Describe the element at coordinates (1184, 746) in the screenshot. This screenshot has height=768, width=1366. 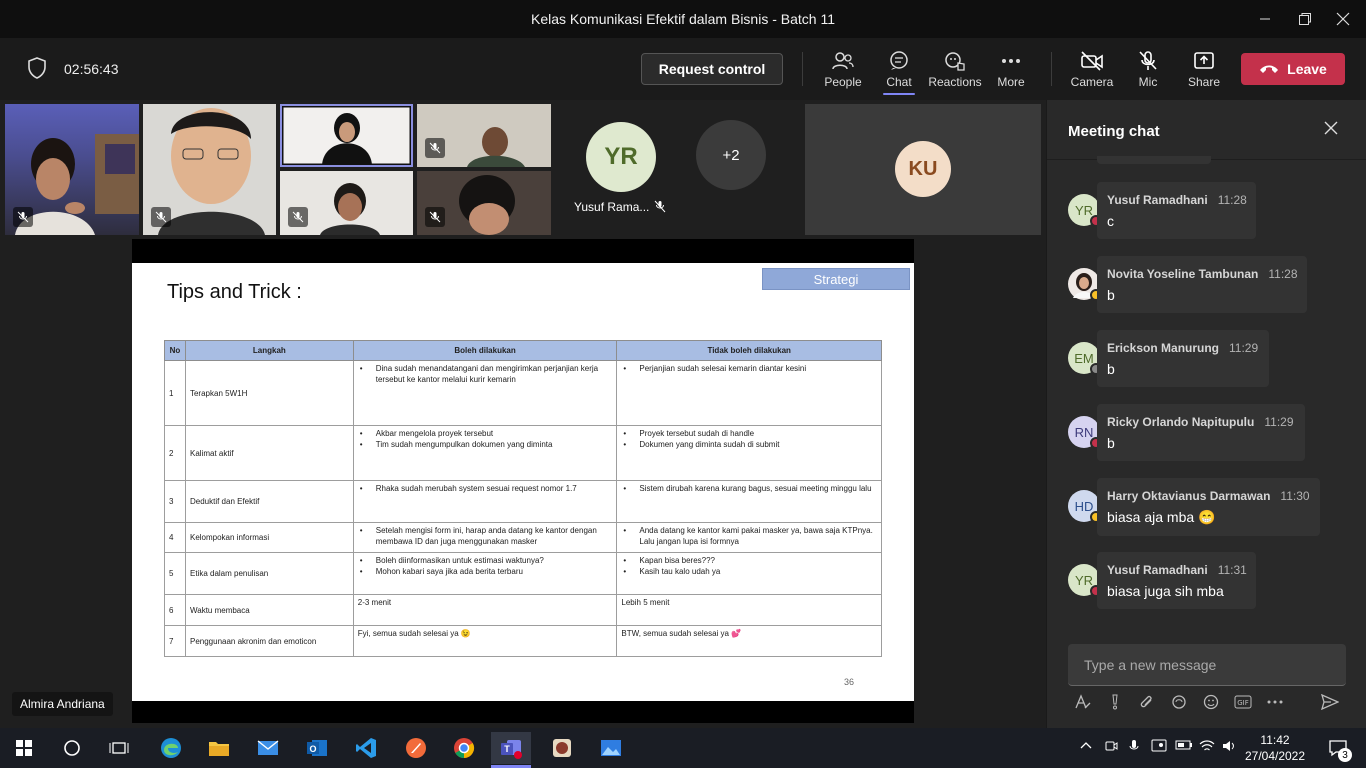
I see `battery-icon` at that location.